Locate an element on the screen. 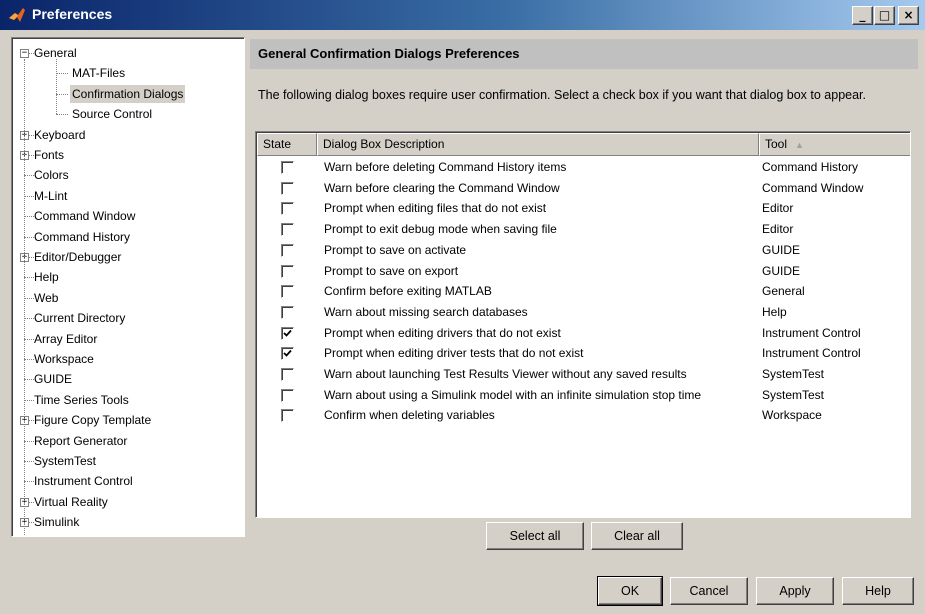 This screenshot has height=614, width=925. tool-cell: Command History is located at coordinates (810, 167).